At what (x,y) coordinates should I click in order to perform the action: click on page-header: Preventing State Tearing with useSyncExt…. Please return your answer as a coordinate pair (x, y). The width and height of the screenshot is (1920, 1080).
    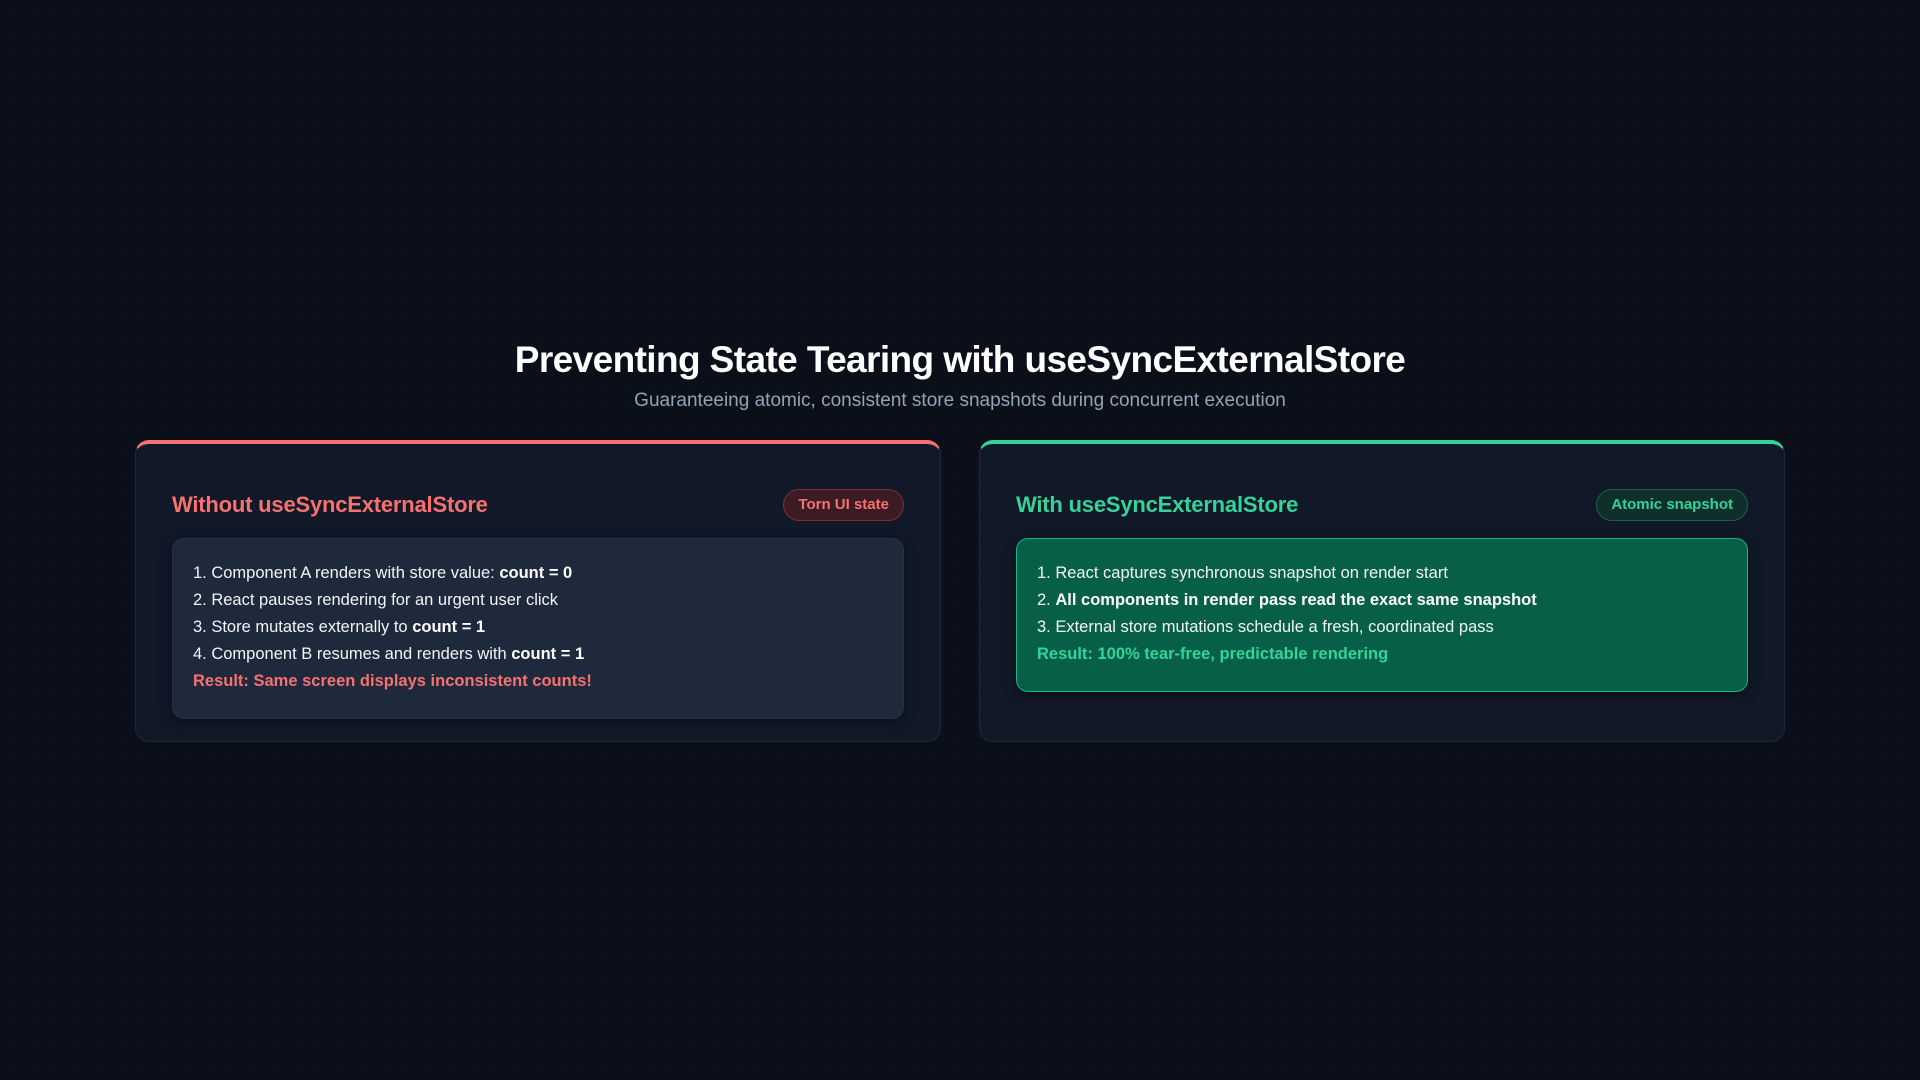
    Looking at the image, I should click on (960, 375).